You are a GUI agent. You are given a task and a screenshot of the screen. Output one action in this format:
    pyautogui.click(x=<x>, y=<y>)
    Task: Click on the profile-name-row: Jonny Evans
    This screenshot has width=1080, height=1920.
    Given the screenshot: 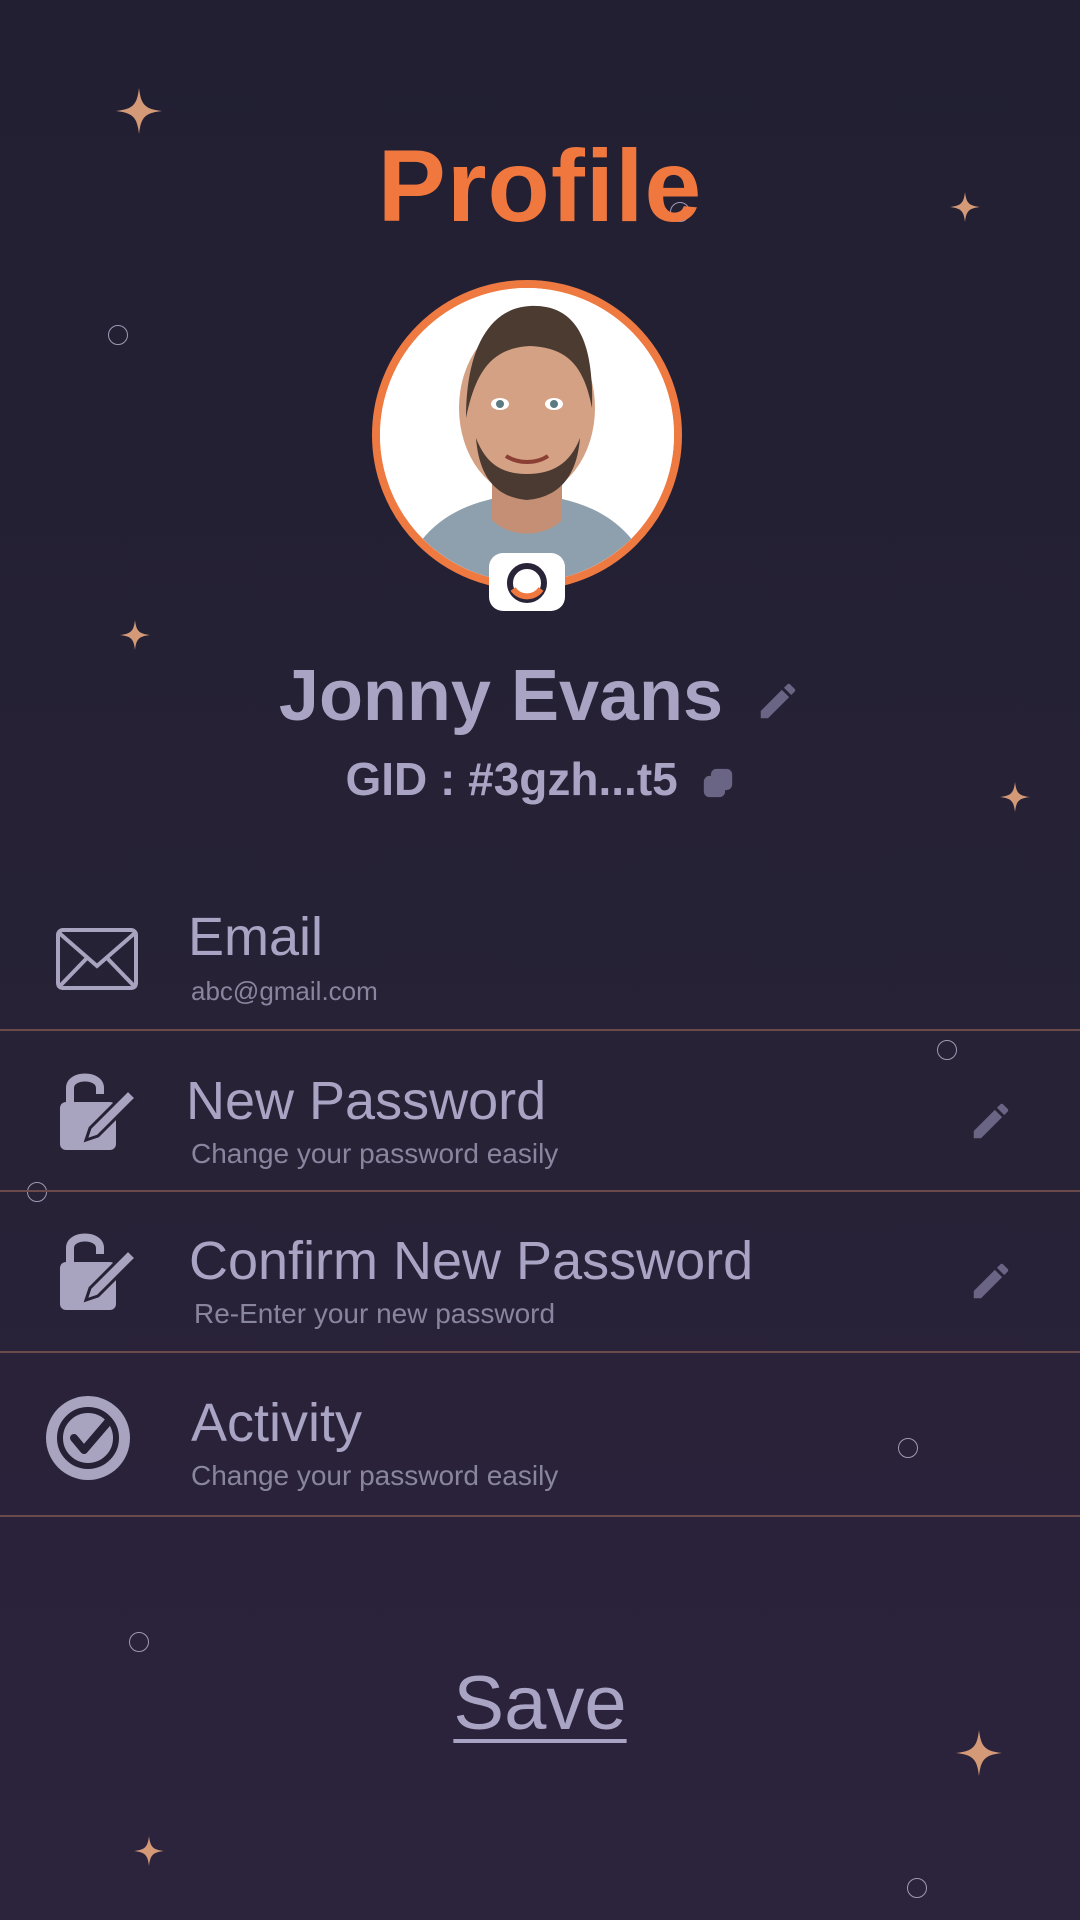 What is the action you would take?
    pyautogui.click(x=540, y=696)
    